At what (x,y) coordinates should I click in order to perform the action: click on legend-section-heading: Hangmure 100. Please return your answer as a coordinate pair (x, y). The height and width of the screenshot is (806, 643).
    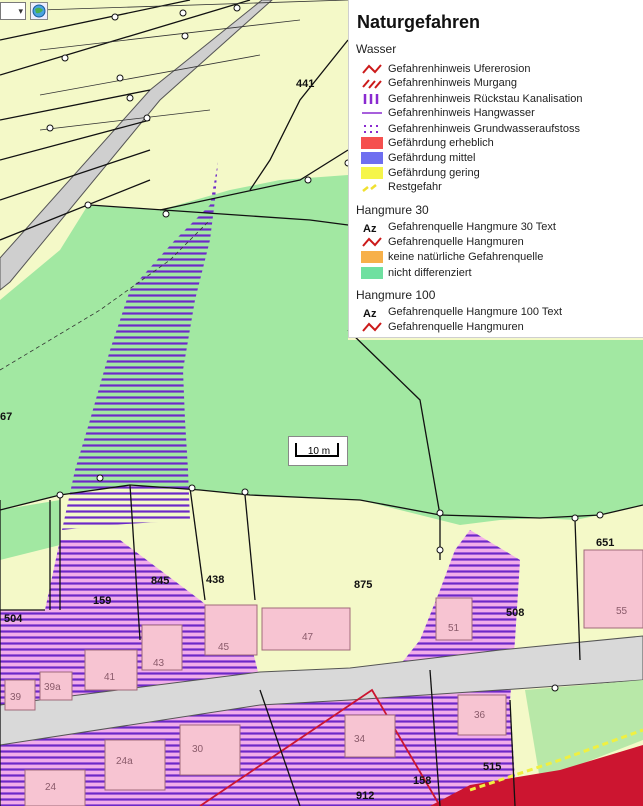
    Looking at the image, I should click on (396, 295).